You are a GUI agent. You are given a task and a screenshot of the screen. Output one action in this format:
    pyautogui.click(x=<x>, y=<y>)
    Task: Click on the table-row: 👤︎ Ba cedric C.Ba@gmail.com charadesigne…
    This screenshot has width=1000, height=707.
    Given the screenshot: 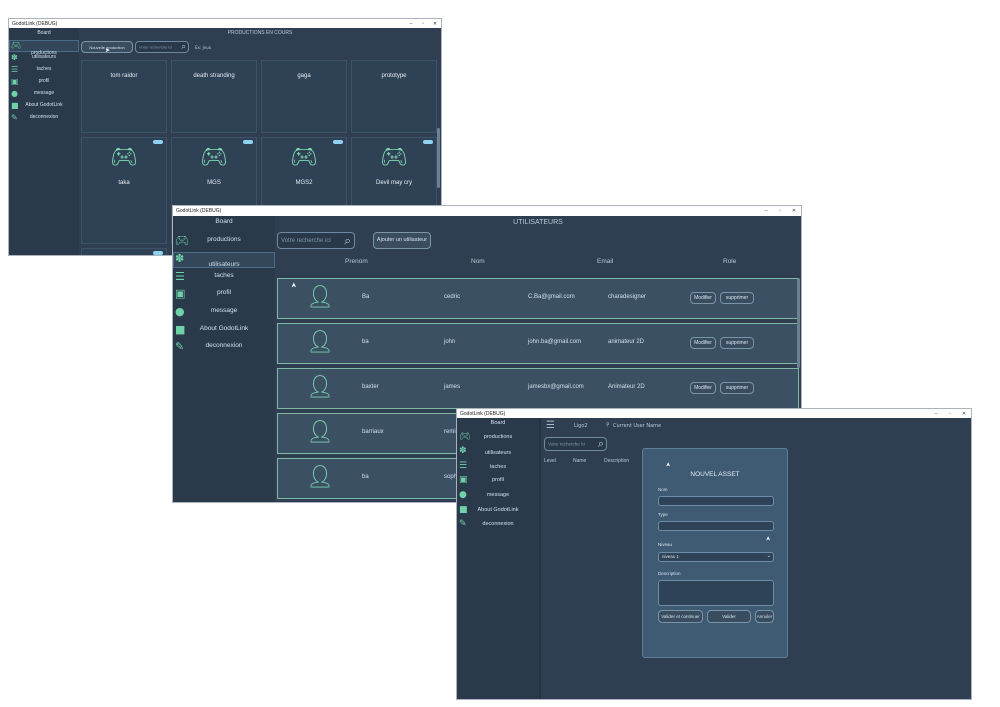 What is the action you would take?
    pyautogui.click(x=538, y=298)
    